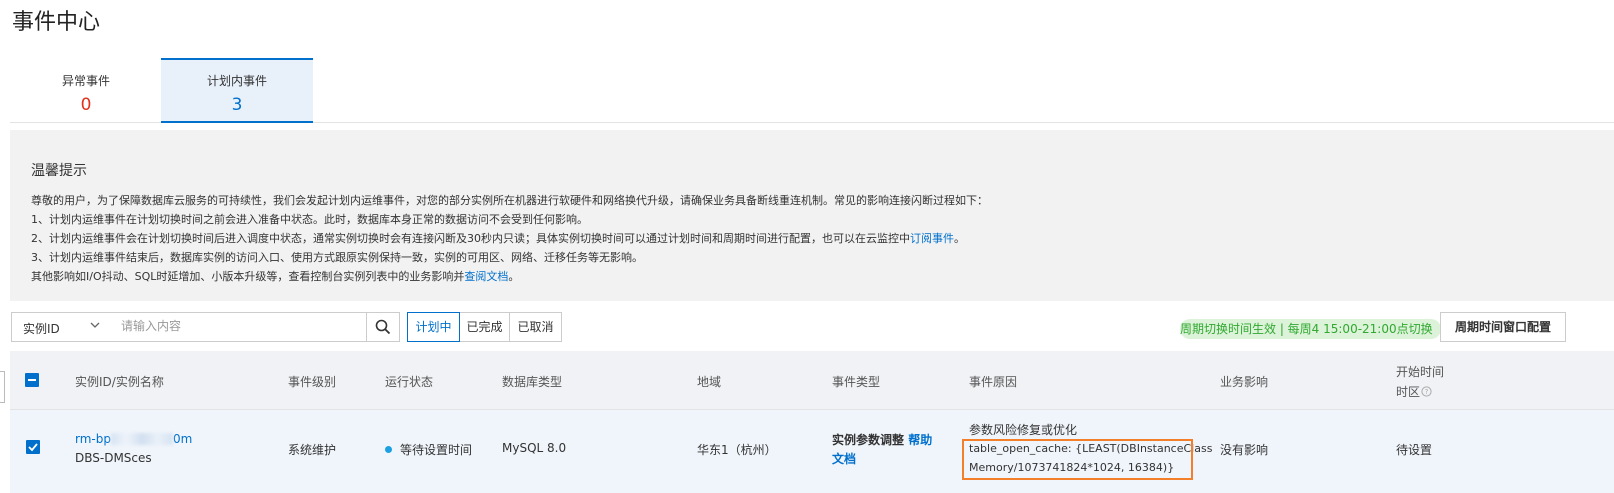 The height and width of the screenshot is (493, 1614). Describe the element at coordinates (486, 276) in the screenshot. I see `view-docs-link: 查阅文档` at that location.